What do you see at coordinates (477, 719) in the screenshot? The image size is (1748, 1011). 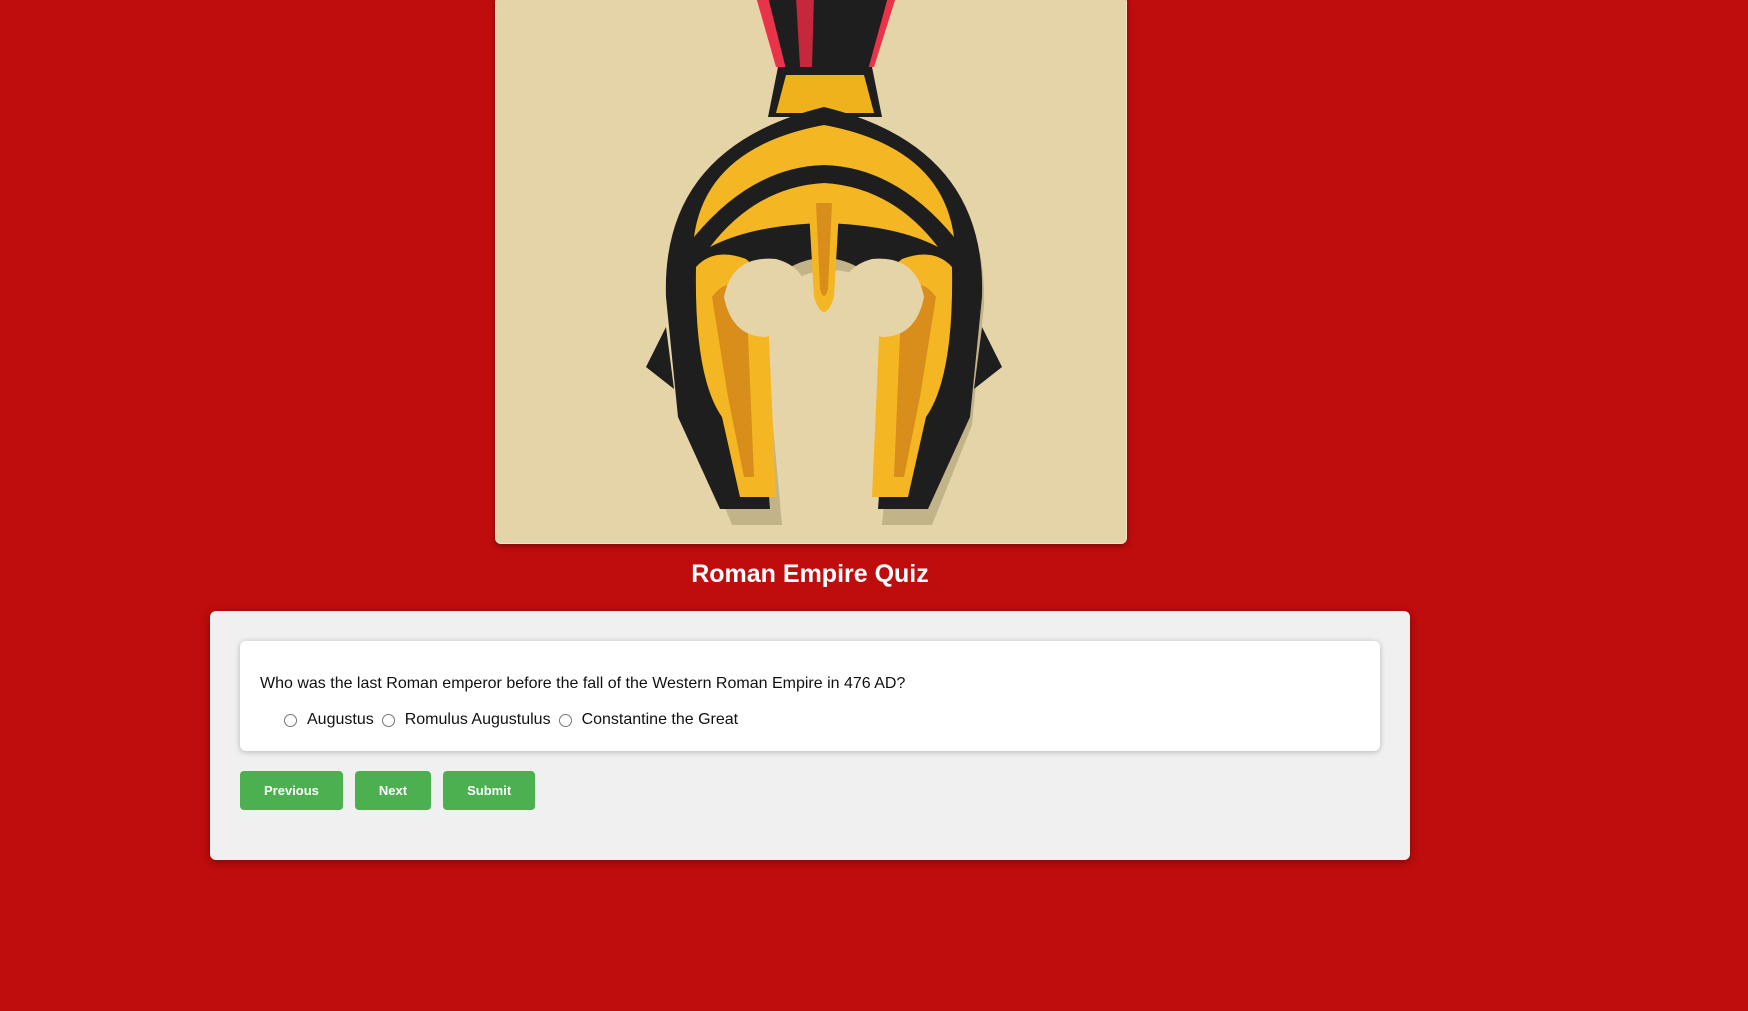 I see `option-label: Romulus Augustulus` at bounding box center [477, 719].